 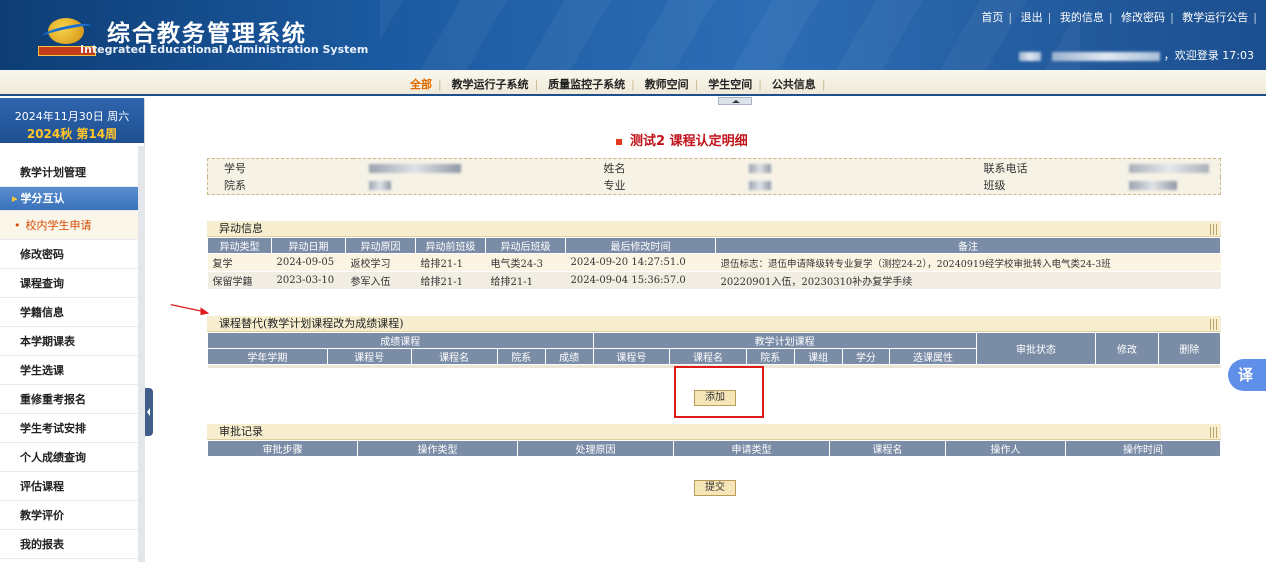 What do you see at coordinates (708, 356) in the screenshot?
I see `col-plan-course-name: 课程名` at bounding box center [708, 356].